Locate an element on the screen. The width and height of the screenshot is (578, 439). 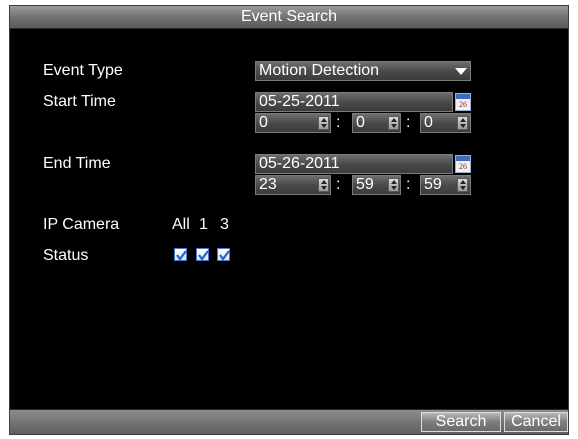
start-date-field: 05-25-2011 is located at coordinates (354, 102).